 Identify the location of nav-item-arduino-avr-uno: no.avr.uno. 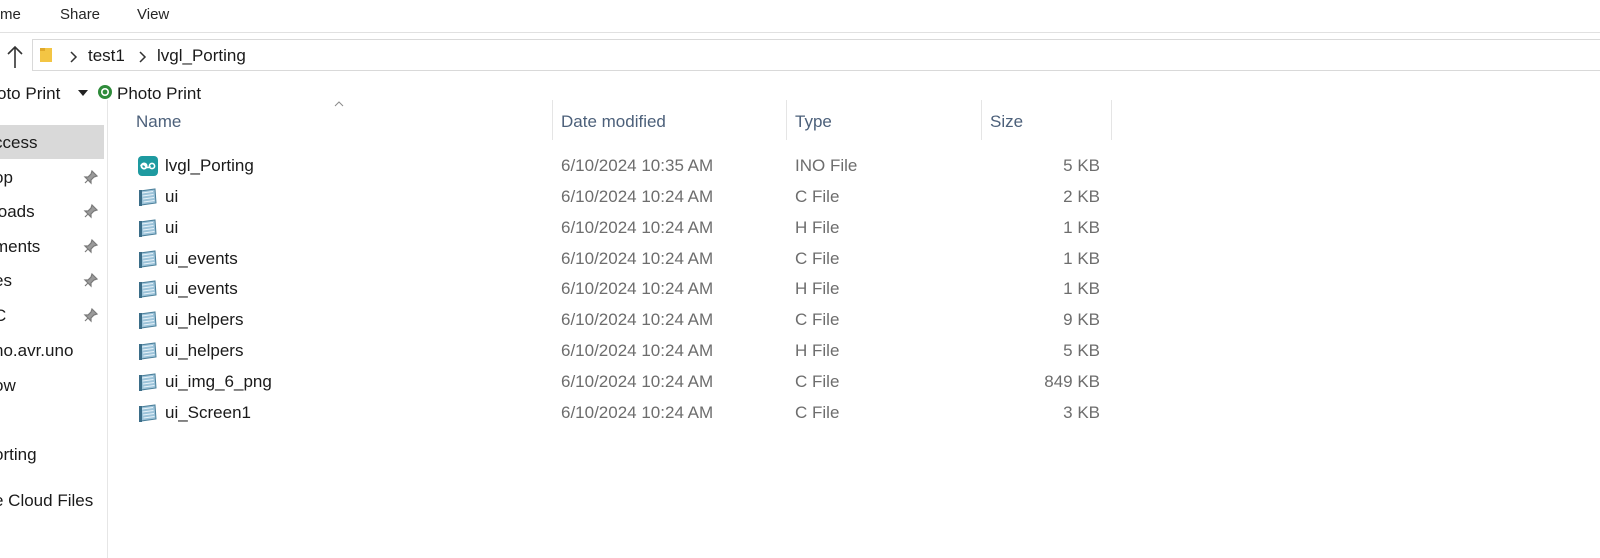
(52, 350).